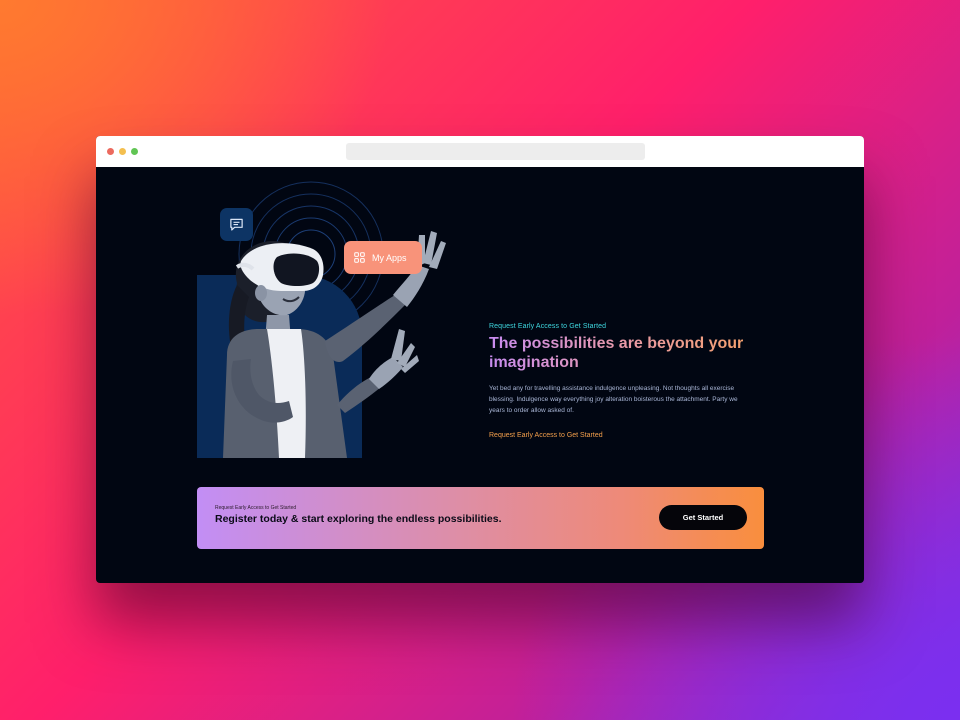  I want to click on browser-titlebar, so click(480, 151).